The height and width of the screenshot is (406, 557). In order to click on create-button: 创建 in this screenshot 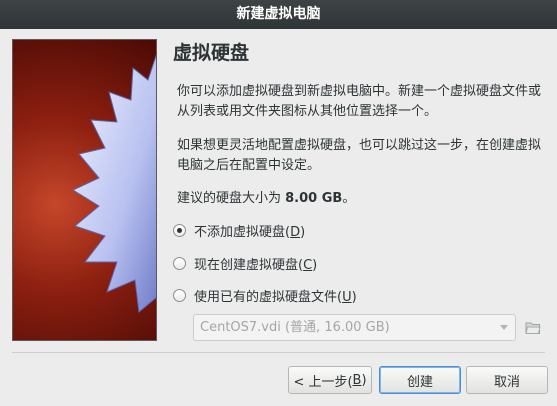, I will do `click(420, 380)`.